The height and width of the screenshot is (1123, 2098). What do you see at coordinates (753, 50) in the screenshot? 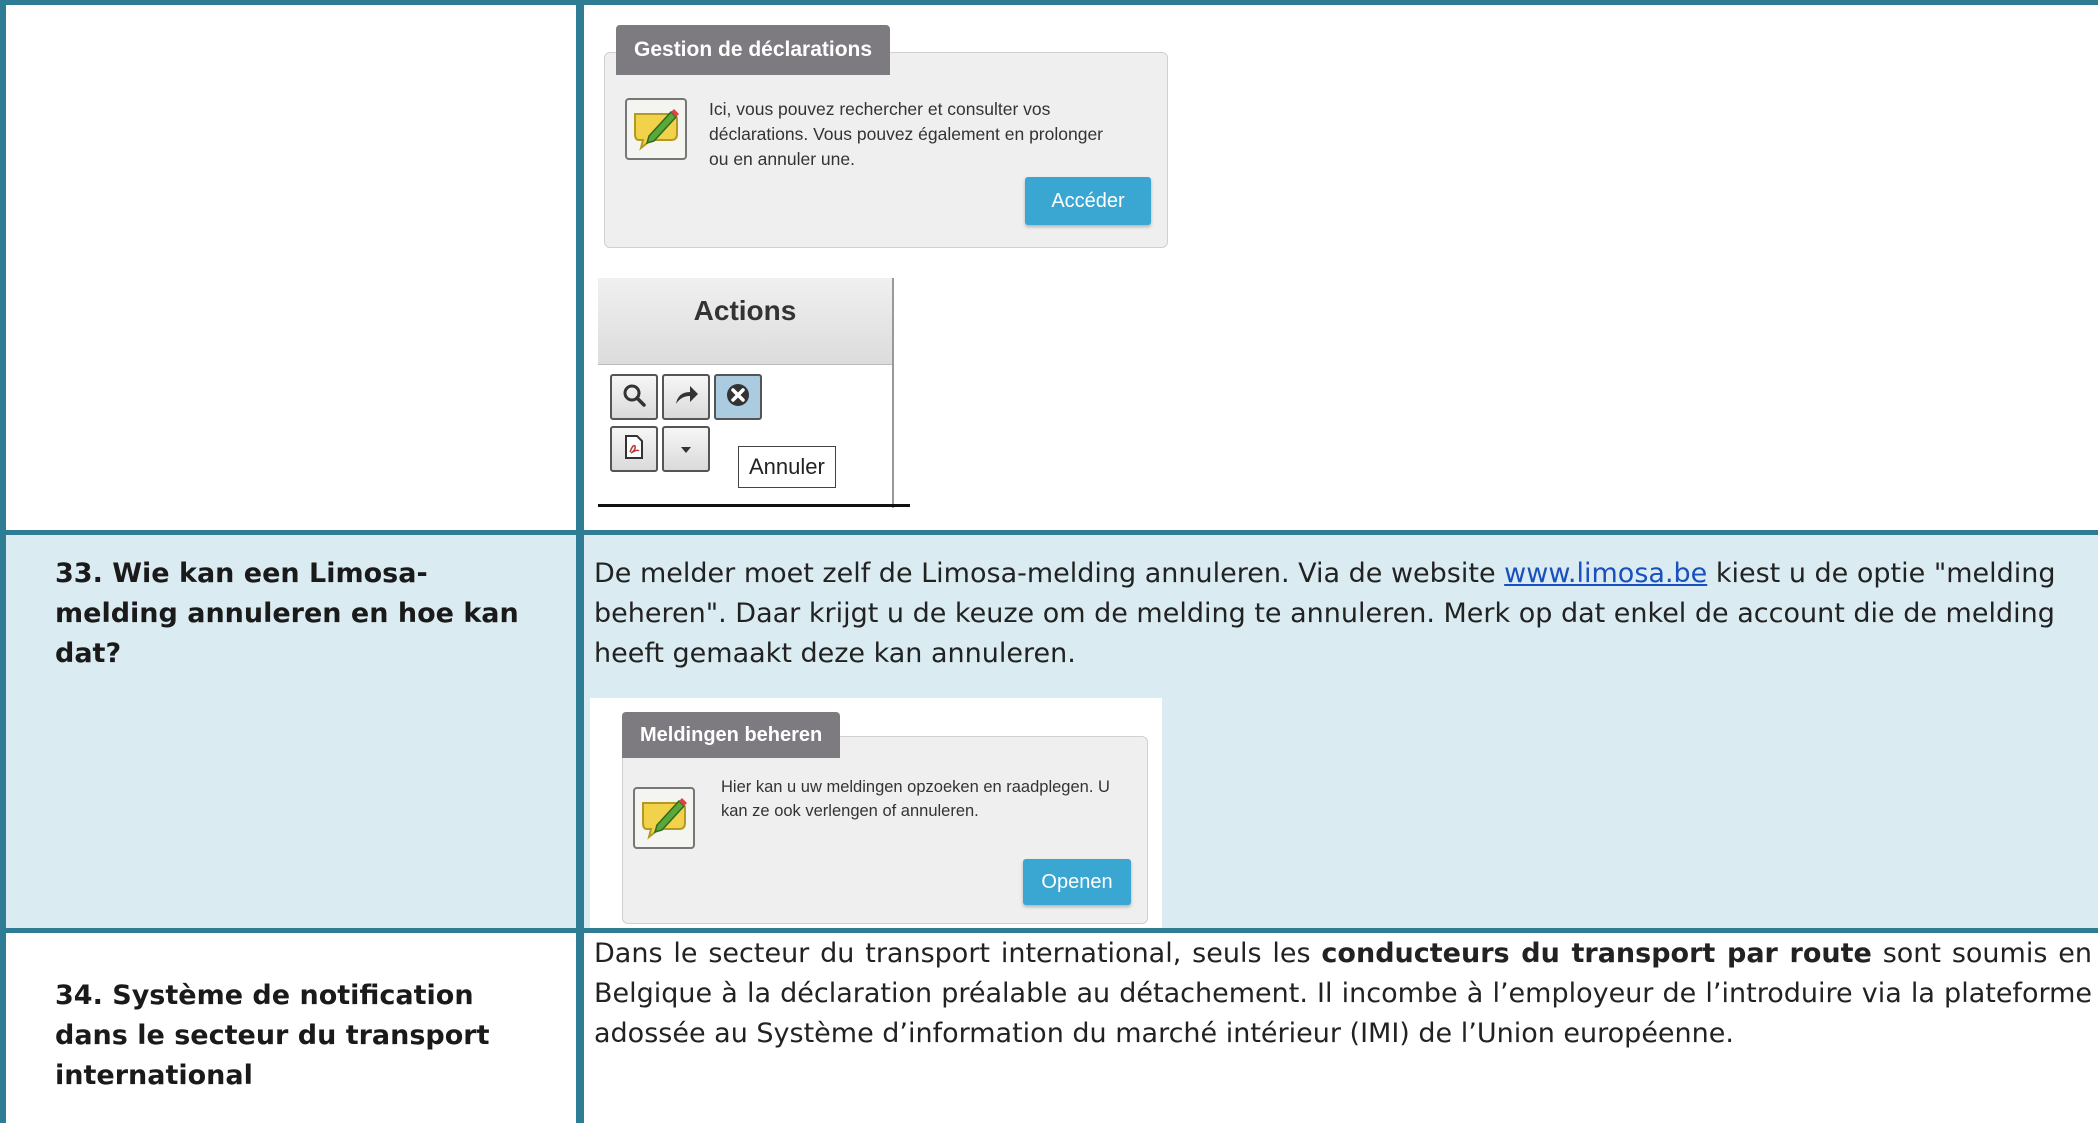
I see `panel-tab-gestion: Gestion de déclarations` at bounding box center [753, 50].